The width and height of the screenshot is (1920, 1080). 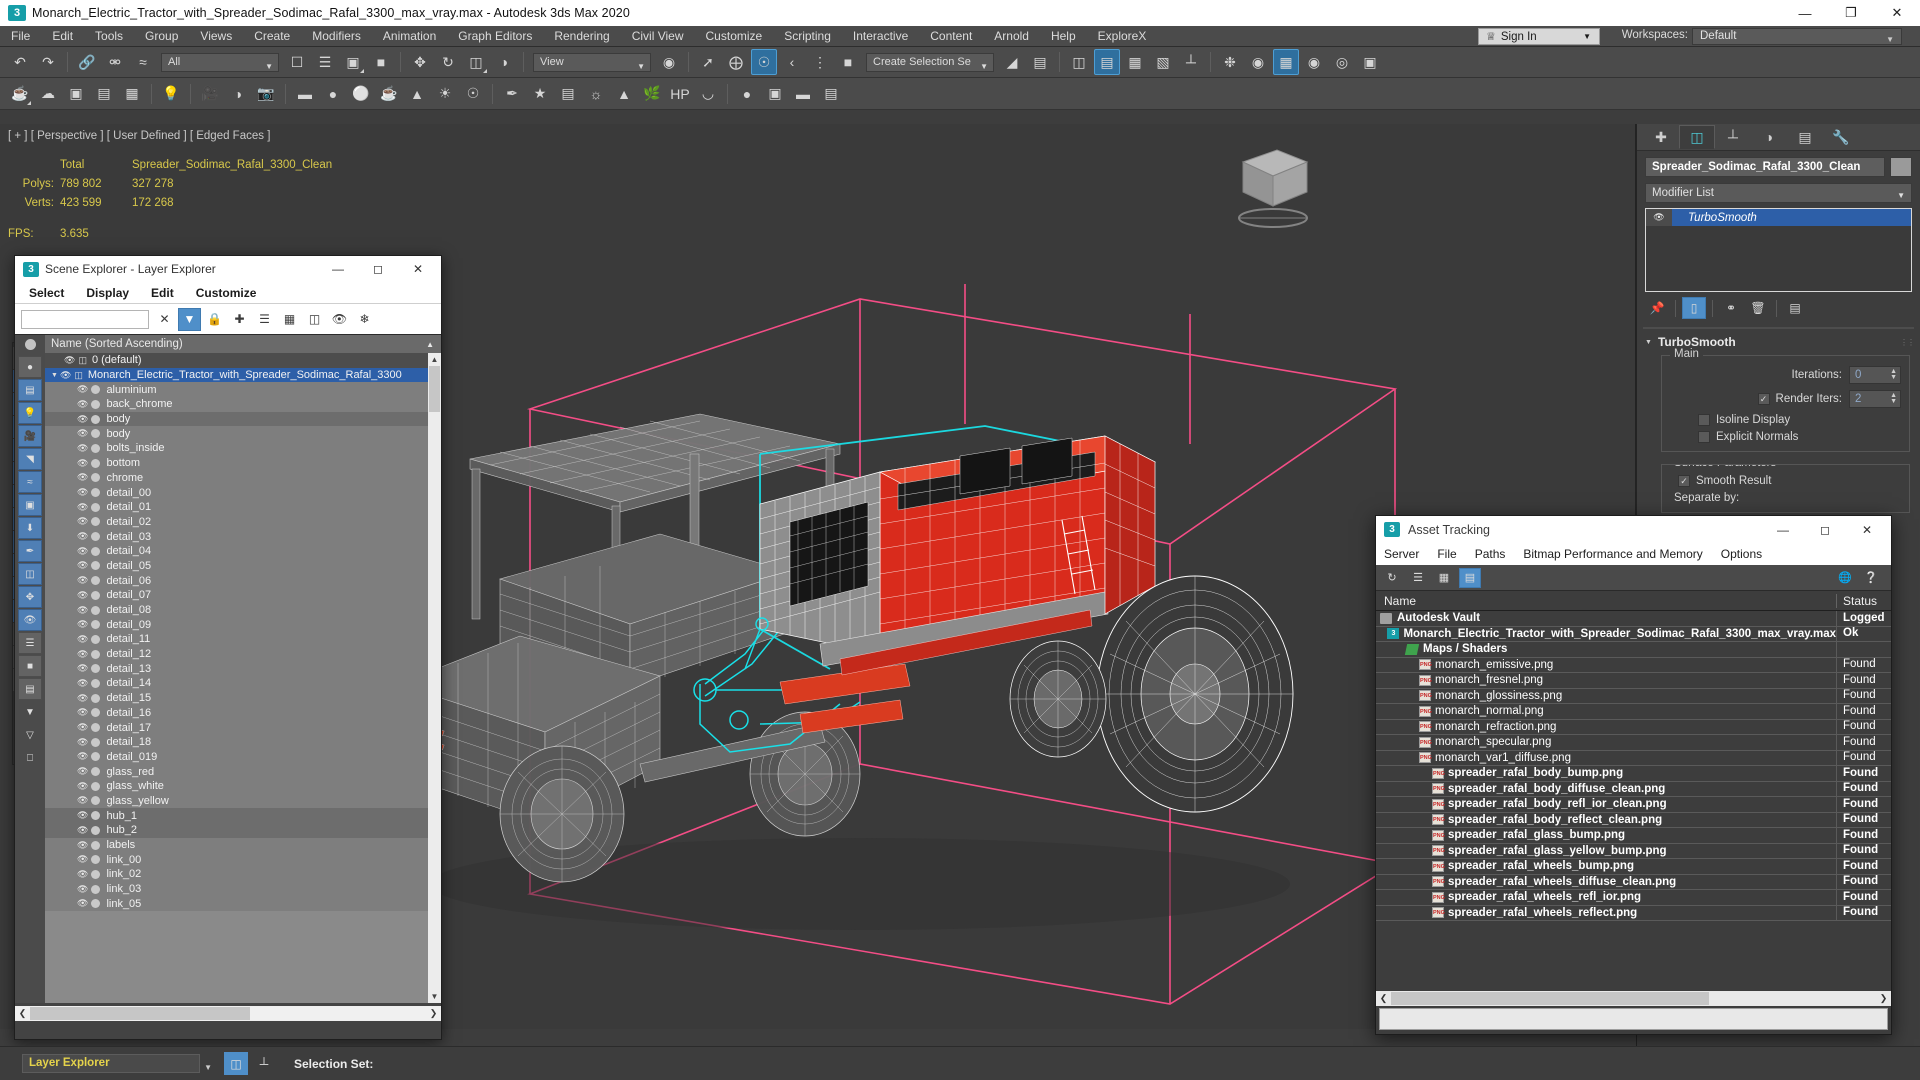 What do you see at coordinates (1659, 217) in the screenshot?
I see `modifier-eye-icon: 👁` at bounding box center [1659, 217].